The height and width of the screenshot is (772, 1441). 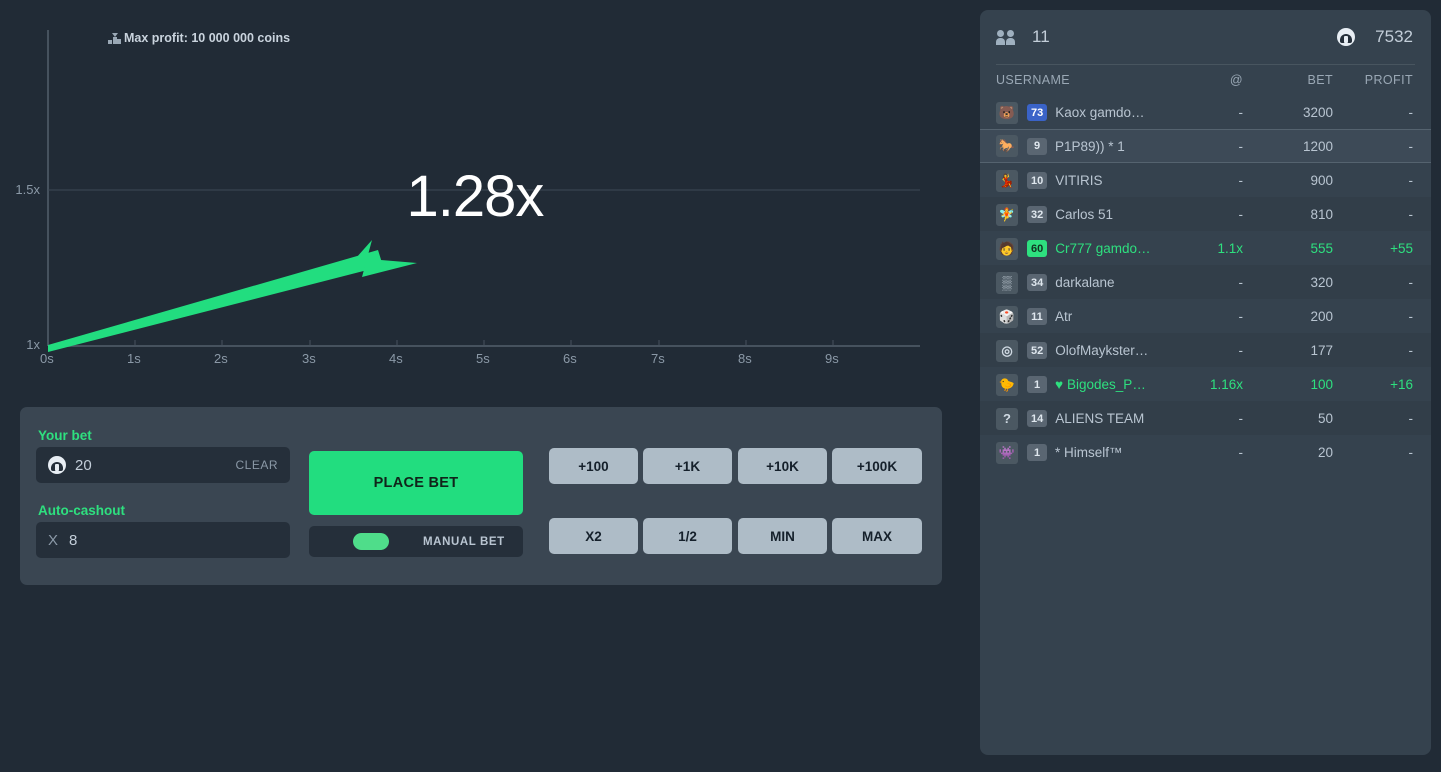 What do you see at coordinates (1037, 146) in the screenshot?
I see `level-badge: 9` at bounding box center [1037, 146].